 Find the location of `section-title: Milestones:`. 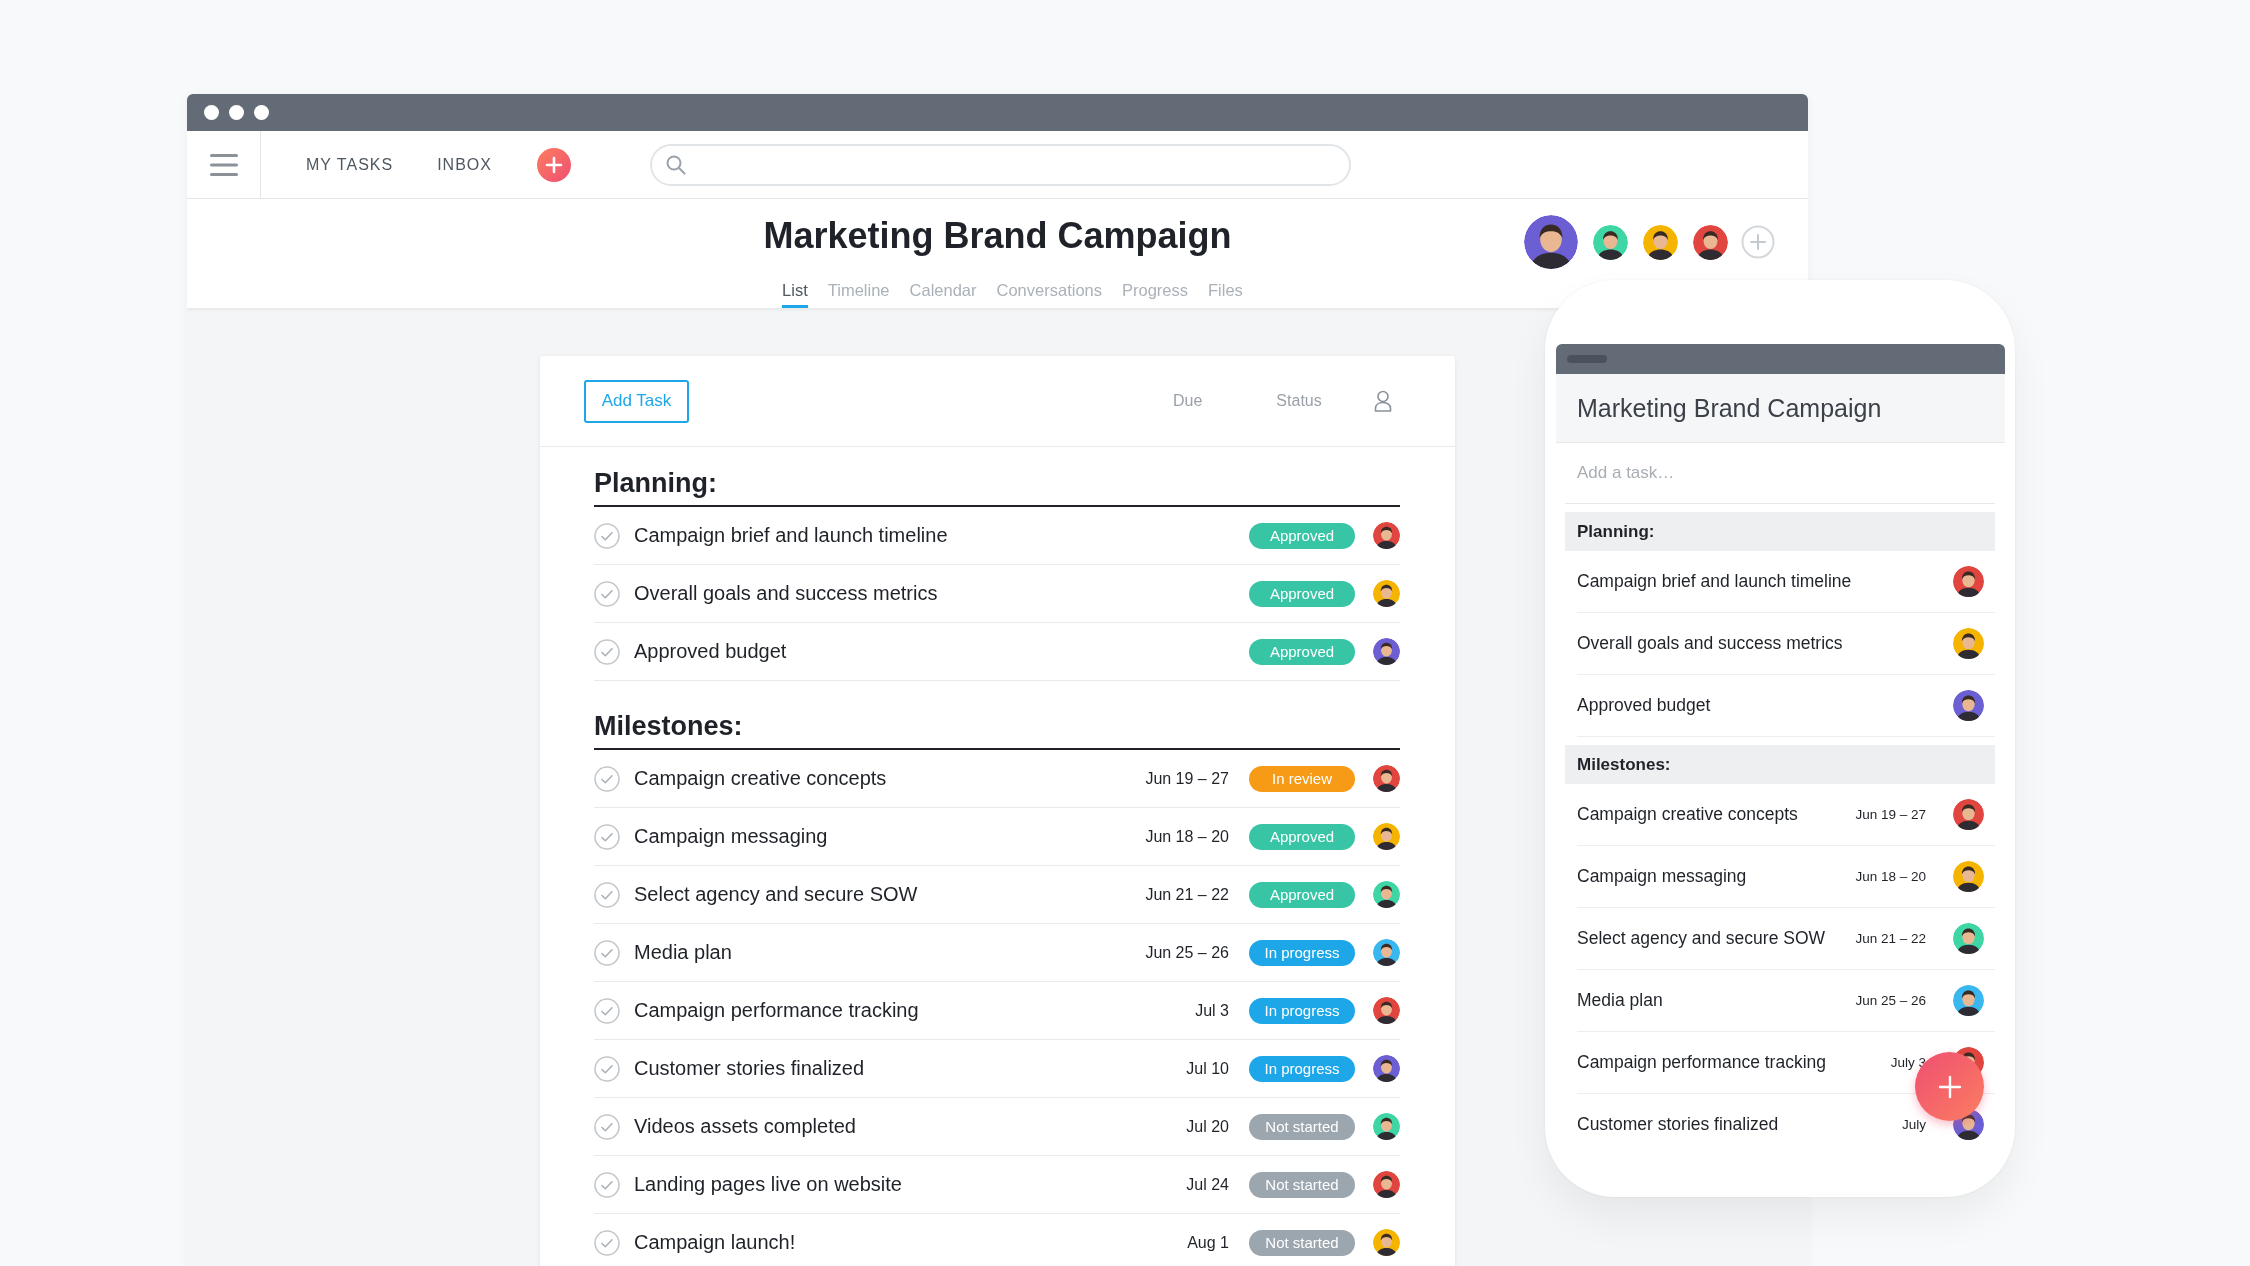

section-title: Milestones: is located at coordinates (1624, 764).